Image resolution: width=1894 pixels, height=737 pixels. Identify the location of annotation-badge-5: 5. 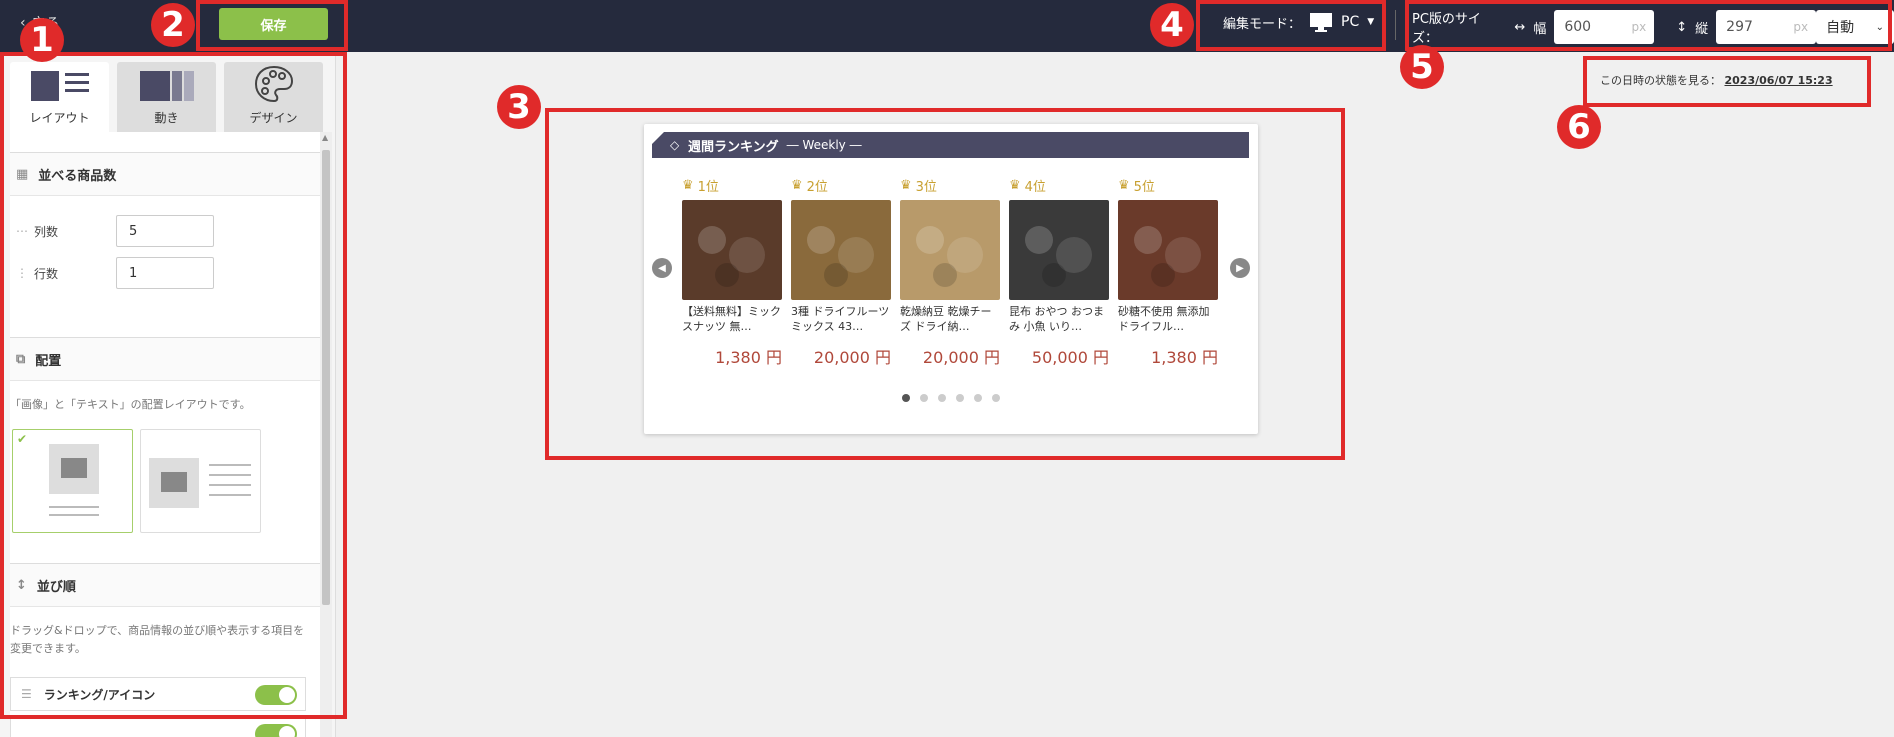
(1422, 67).